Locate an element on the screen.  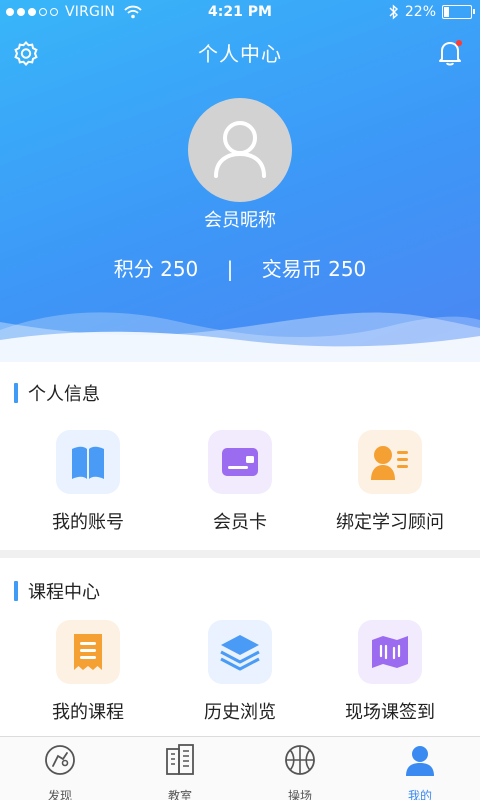
tab-label: 操场 is located at coordinates (299, 794).